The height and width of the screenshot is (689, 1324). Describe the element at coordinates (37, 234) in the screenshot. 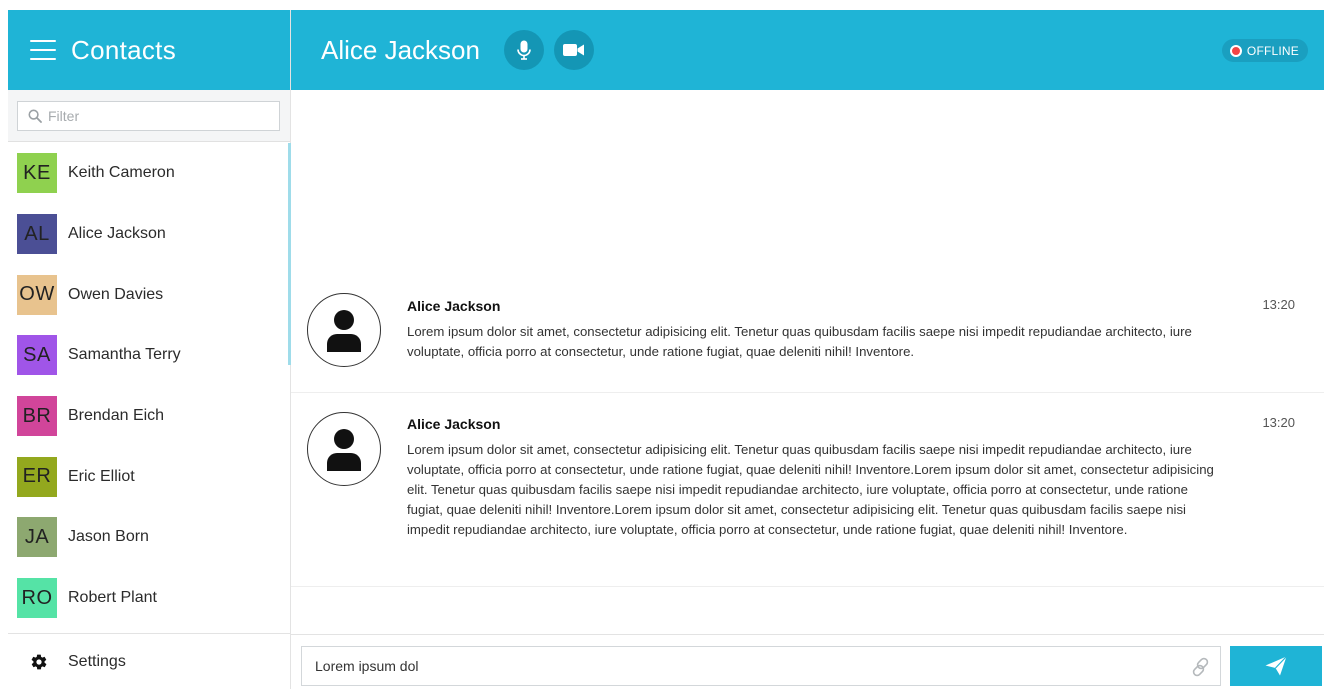

I see `contact-avatar: AL` at that location.